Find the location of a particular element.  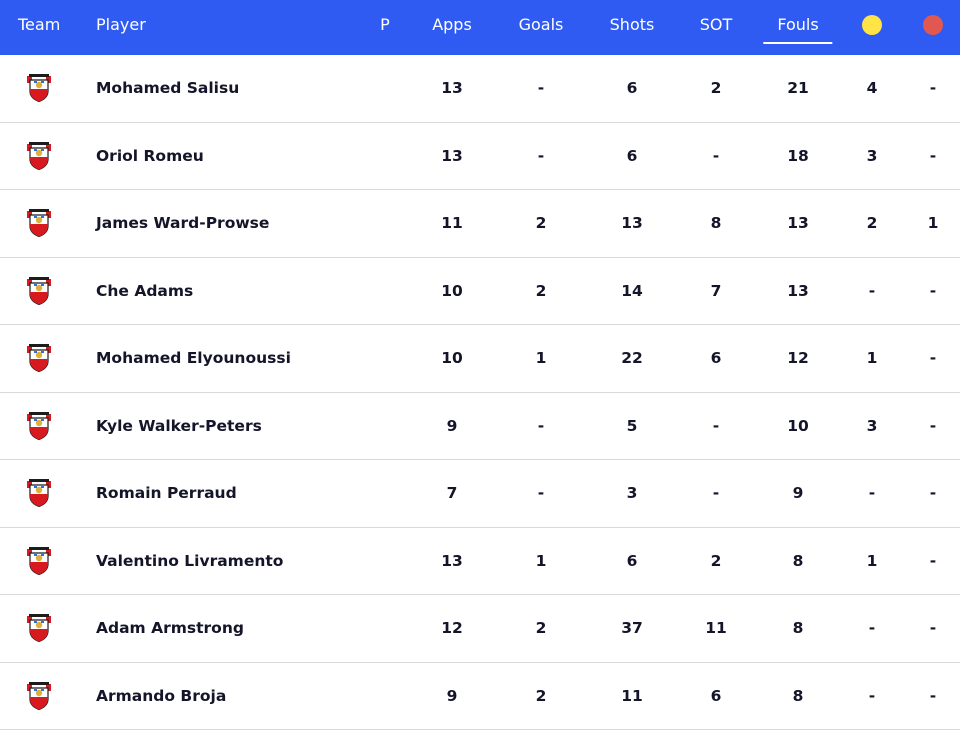

player-name-link: Mohamed Elyounoussi is located at coordinates (193, 358).